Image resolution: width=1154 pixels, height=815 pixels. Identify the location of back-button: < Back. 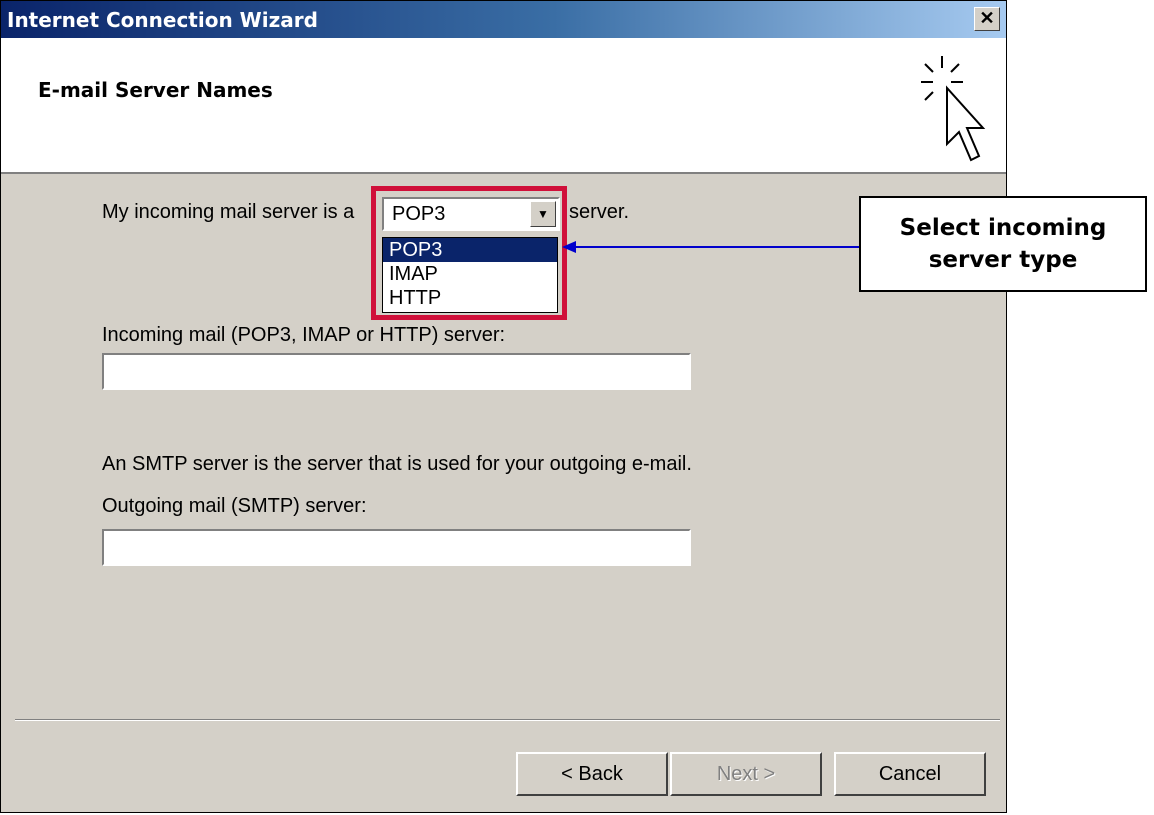
(592, 774).